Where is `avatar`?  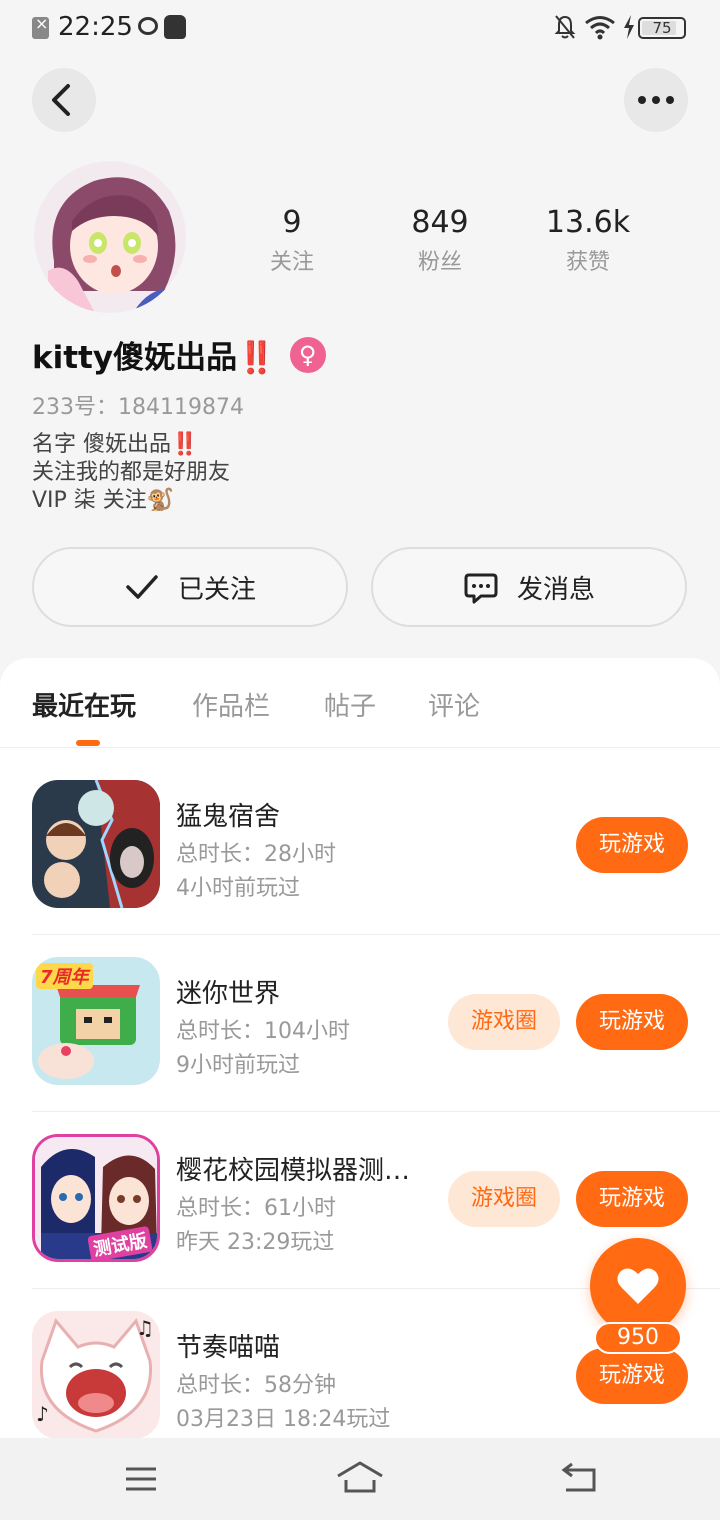 avatar is located at coordinates (110, 237).